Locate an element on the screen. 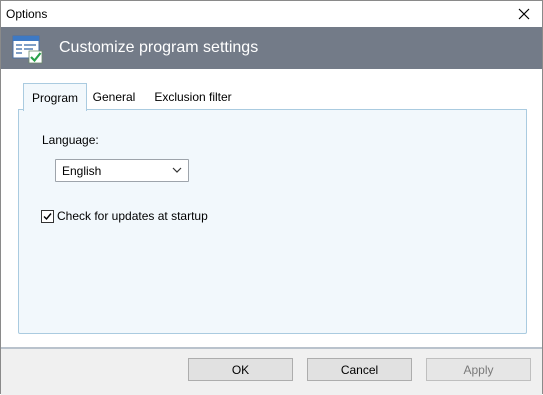 This screenshot has height=395, width=543. chevron-down-icon is located at coordinates (177, 170).